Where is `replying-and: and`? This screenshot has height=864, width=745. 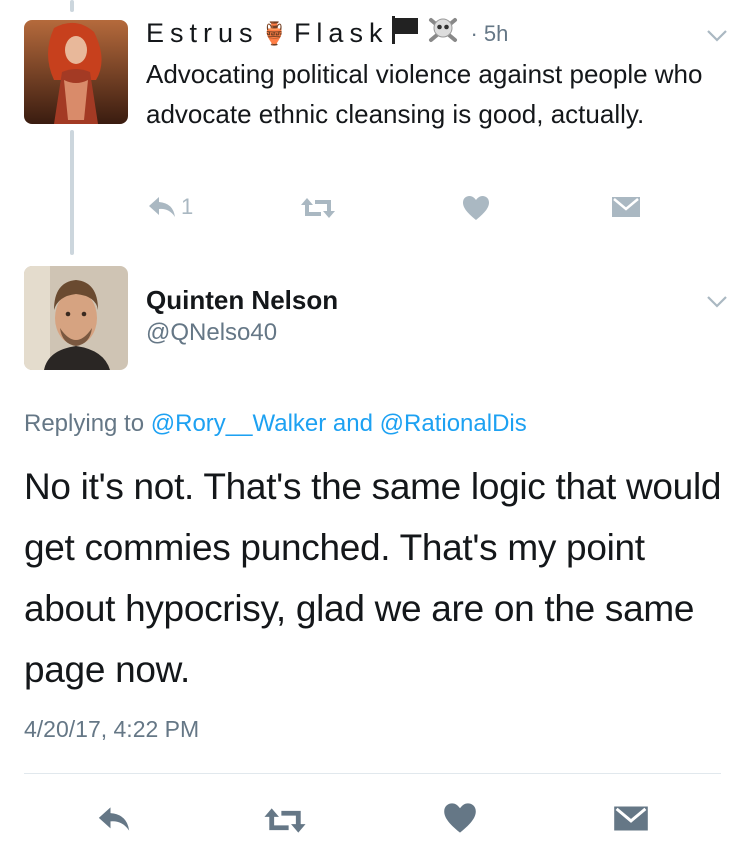 replying-and: and is located at coordinates (353, 423).